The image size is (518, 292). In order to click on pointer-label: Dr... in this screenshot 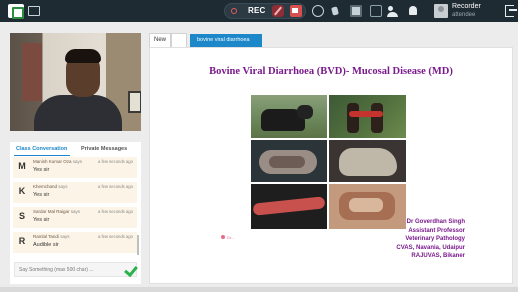, I will do `click(231, 237)`.